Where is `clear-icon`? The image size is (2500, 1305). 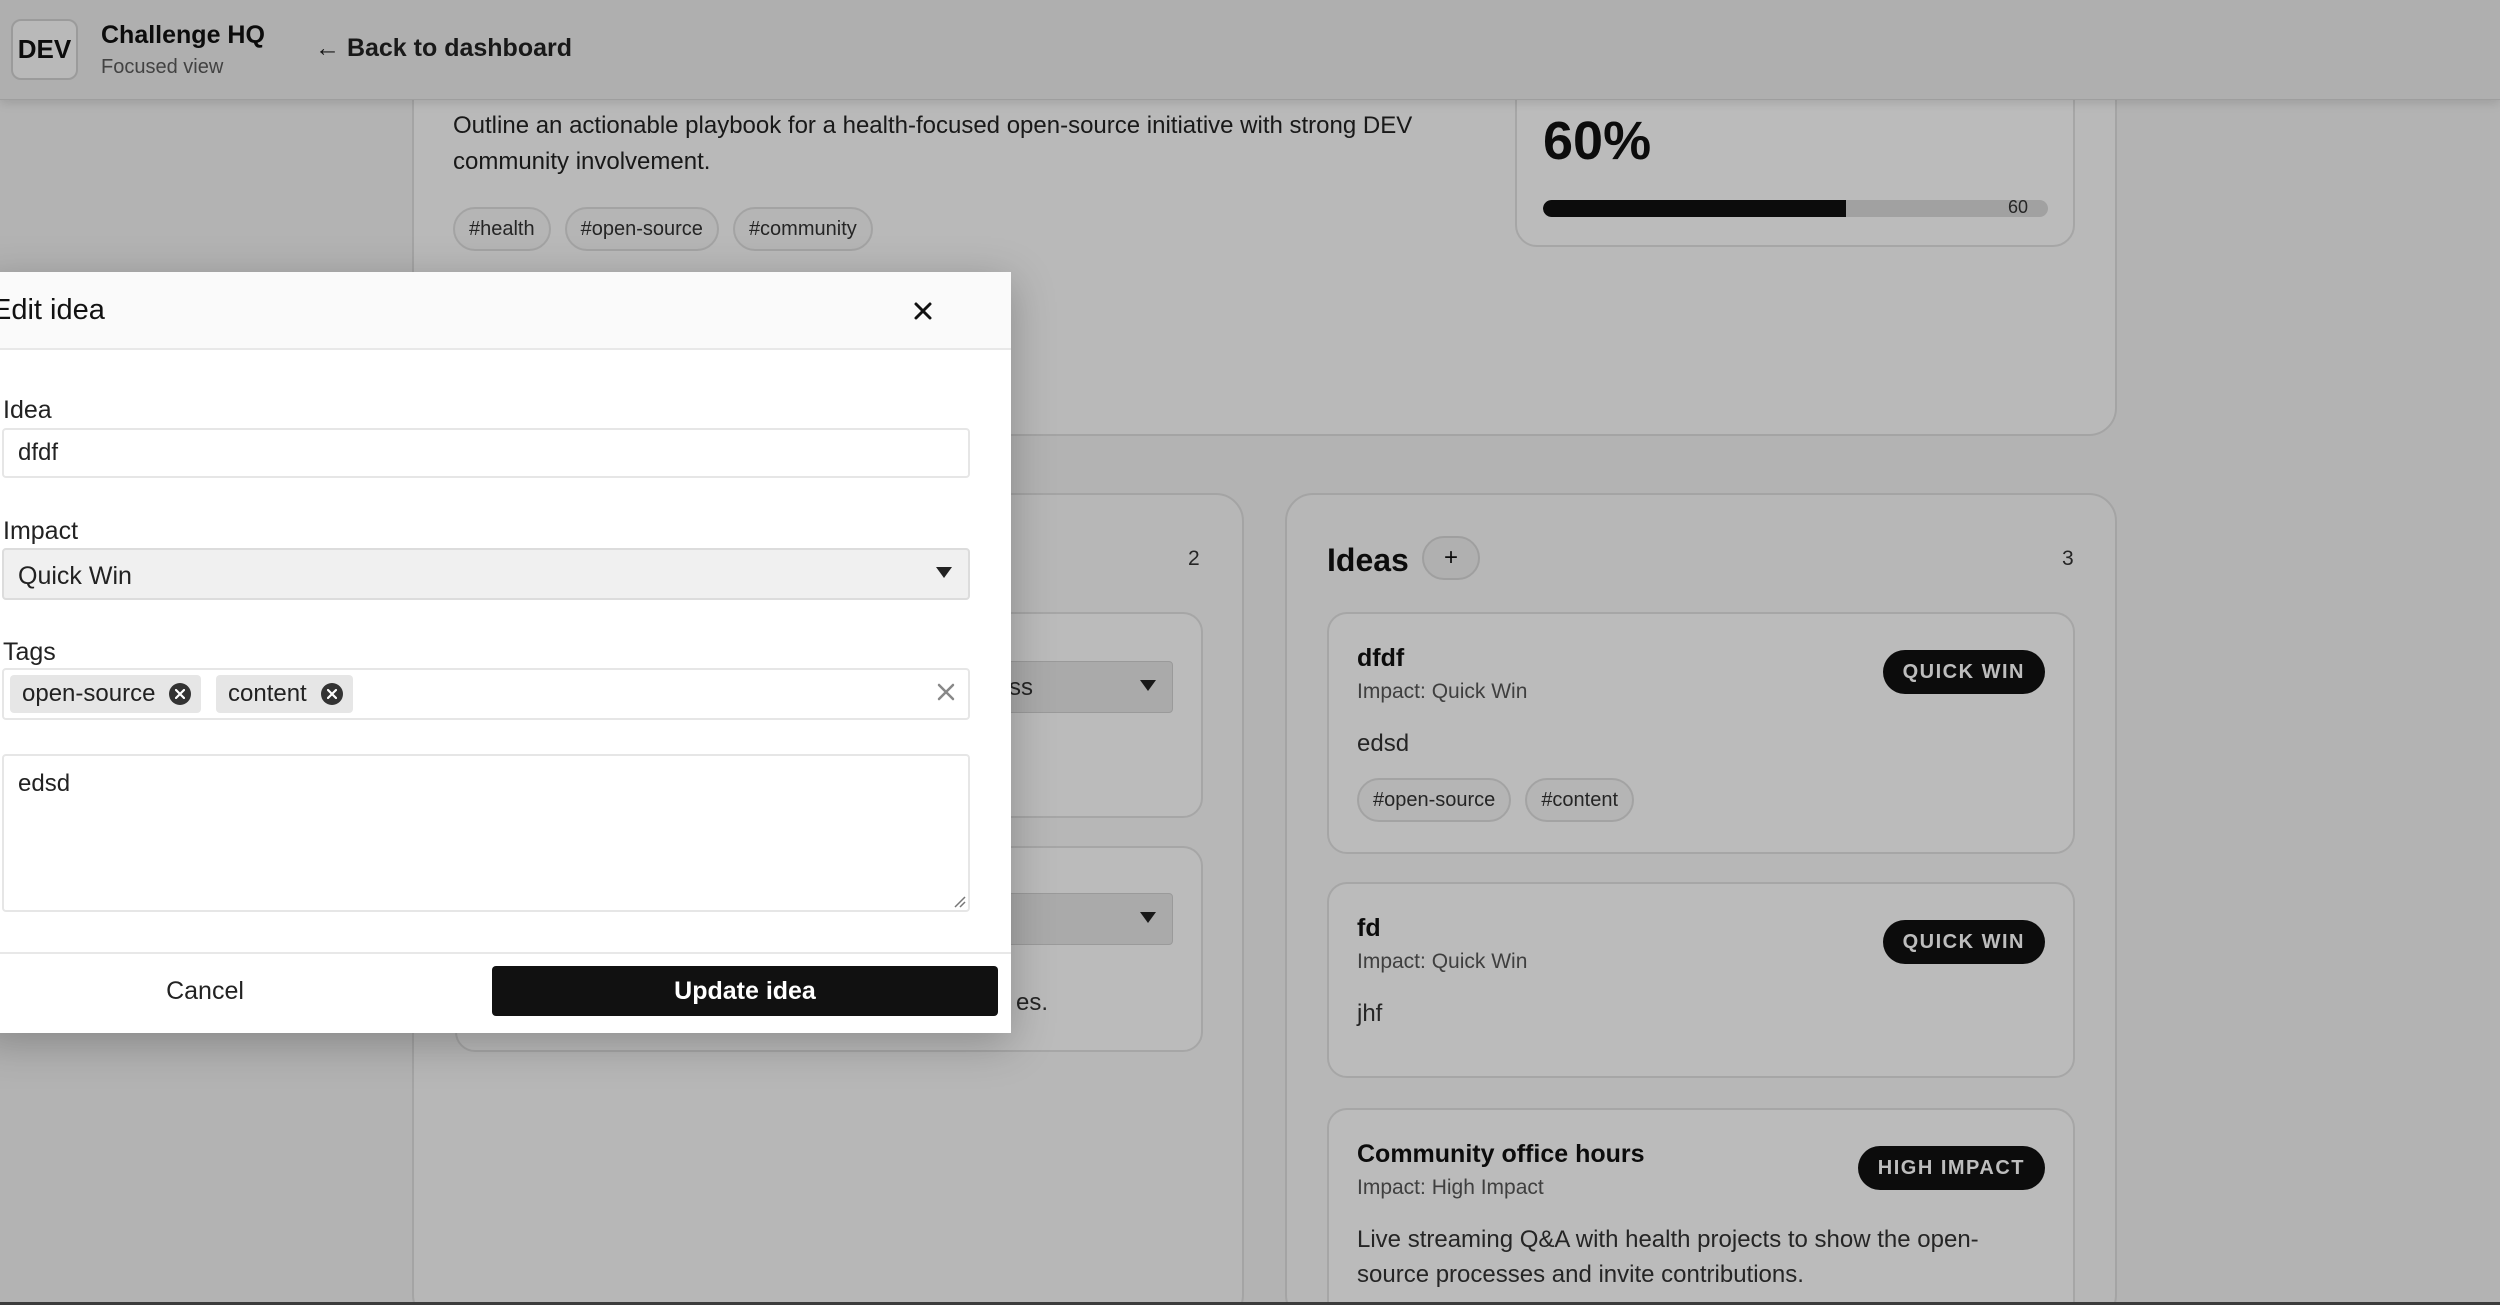
clear-icon is located at coordinates (946, 692).